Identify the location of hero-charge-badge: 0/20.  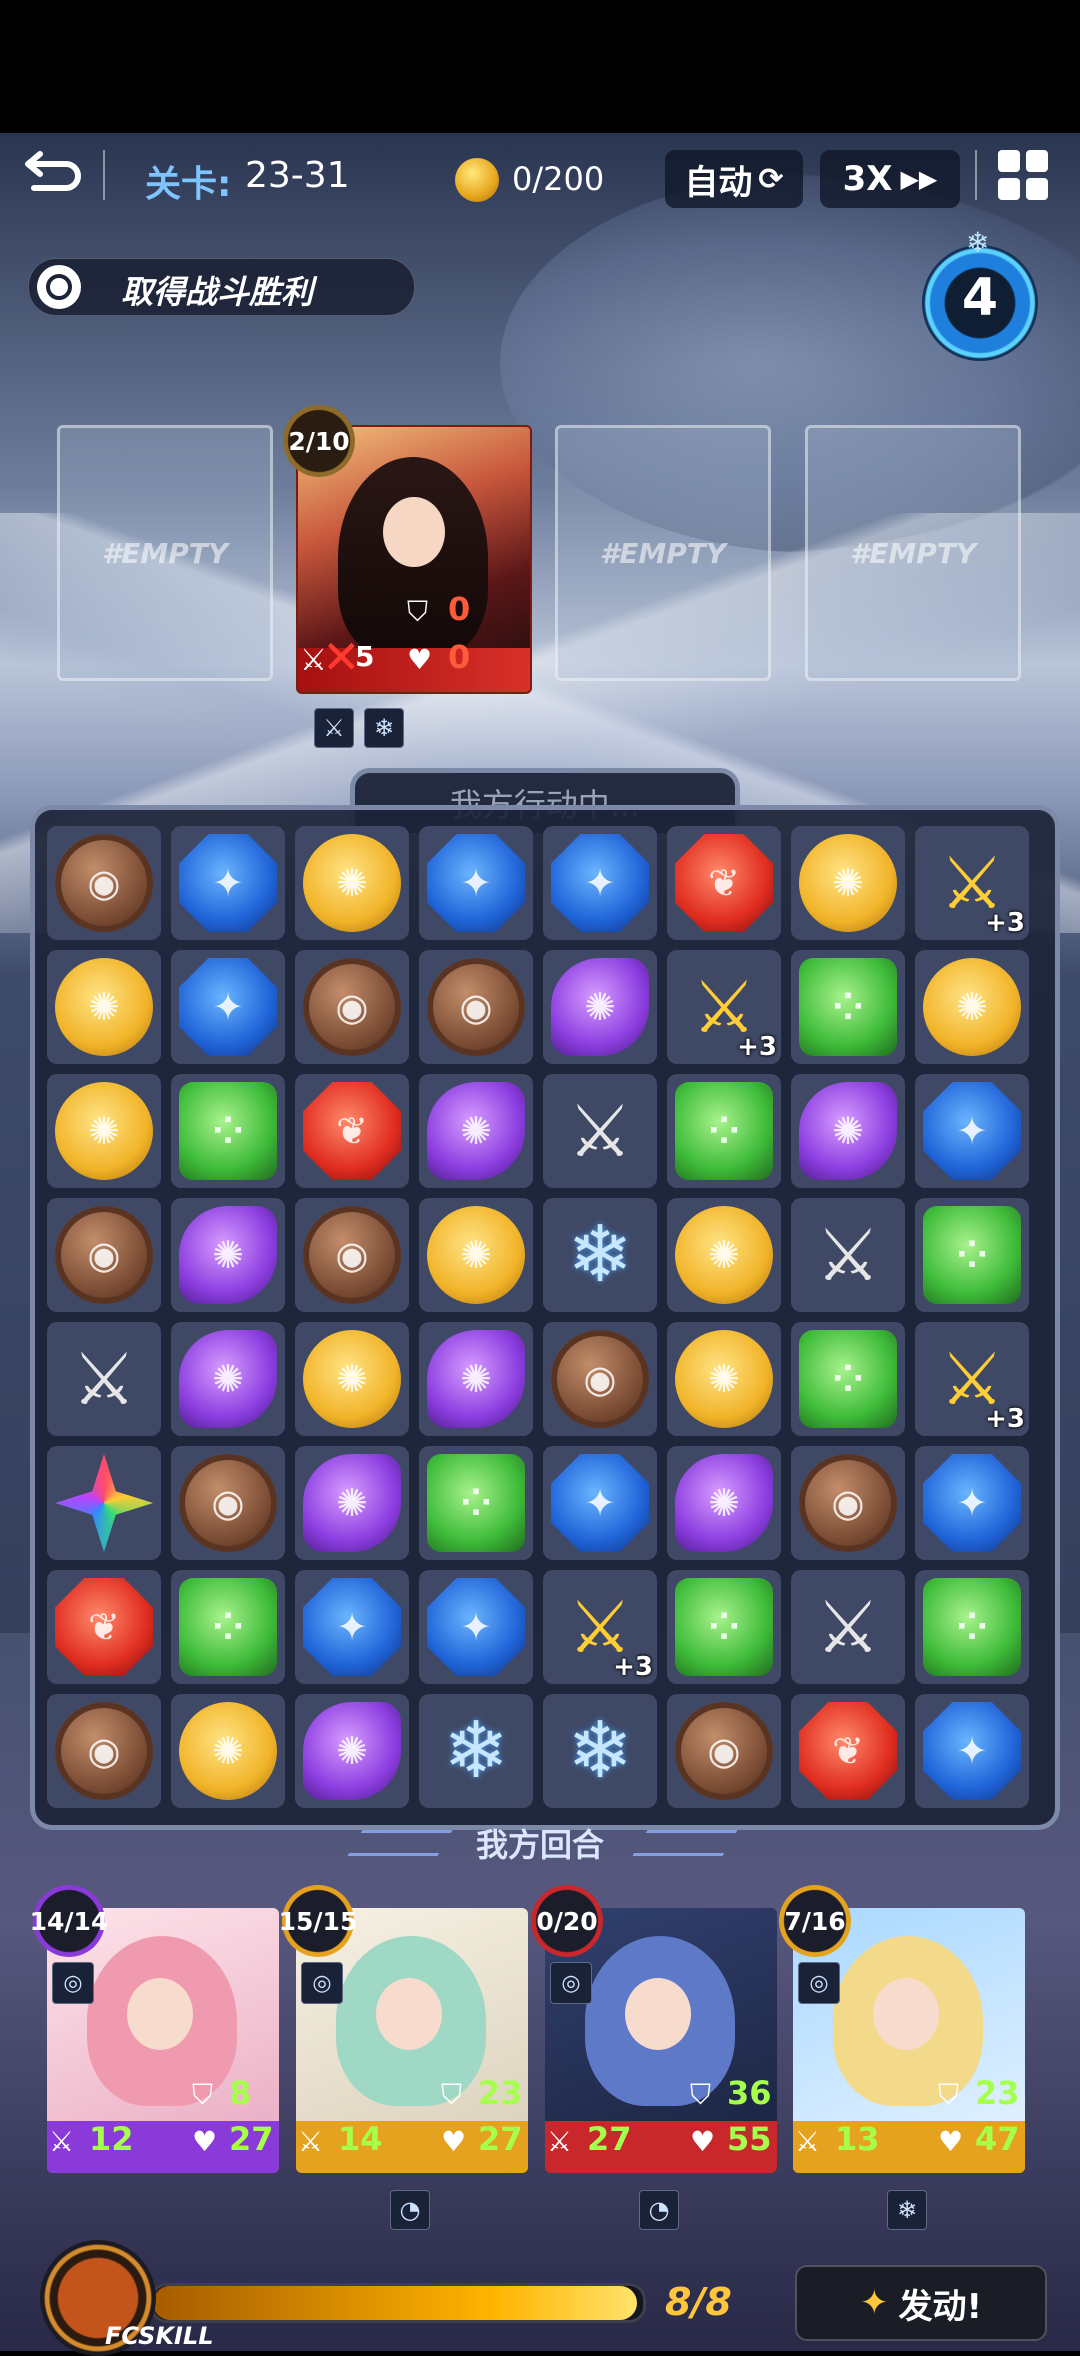
(567, 1921).